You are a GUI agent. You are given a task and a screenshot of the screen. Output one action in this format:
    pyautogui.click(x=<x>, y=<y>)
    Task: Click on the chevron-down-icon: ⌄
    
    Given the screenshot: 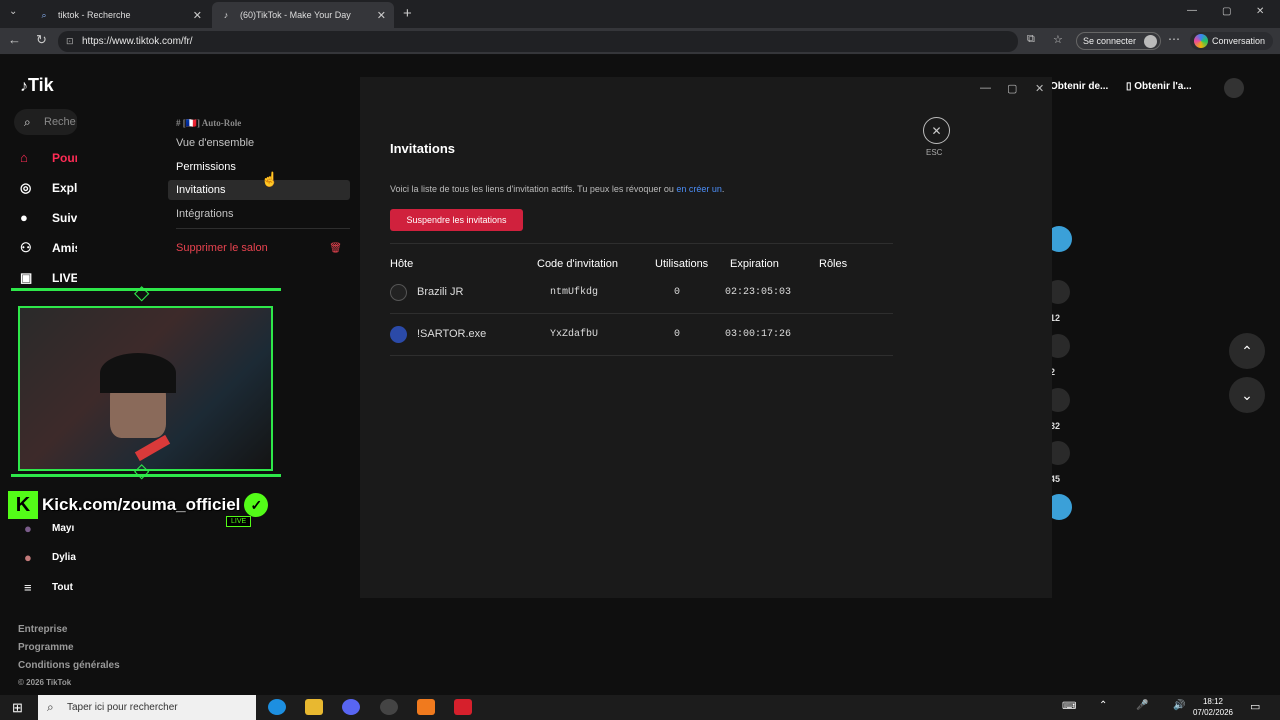 What is the action you would take?
    pyautogui.click(x=1247, y=394)
    